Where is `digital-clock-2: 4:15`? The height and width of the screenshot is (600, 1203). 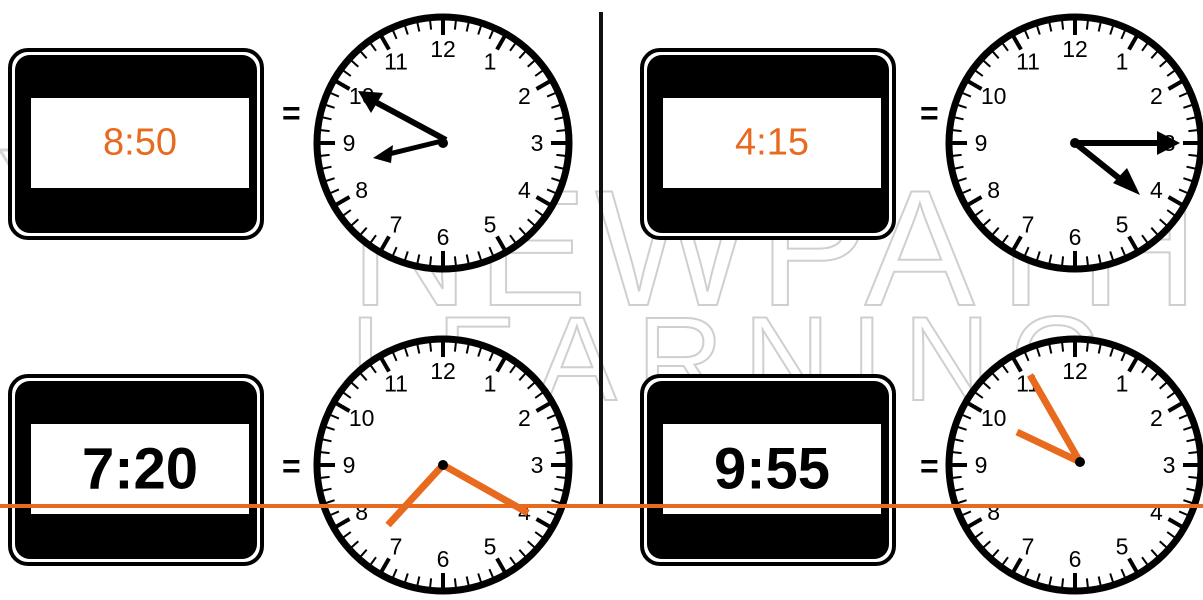
digital-clock-2: 4:15 is located at coordinates (768, 144).